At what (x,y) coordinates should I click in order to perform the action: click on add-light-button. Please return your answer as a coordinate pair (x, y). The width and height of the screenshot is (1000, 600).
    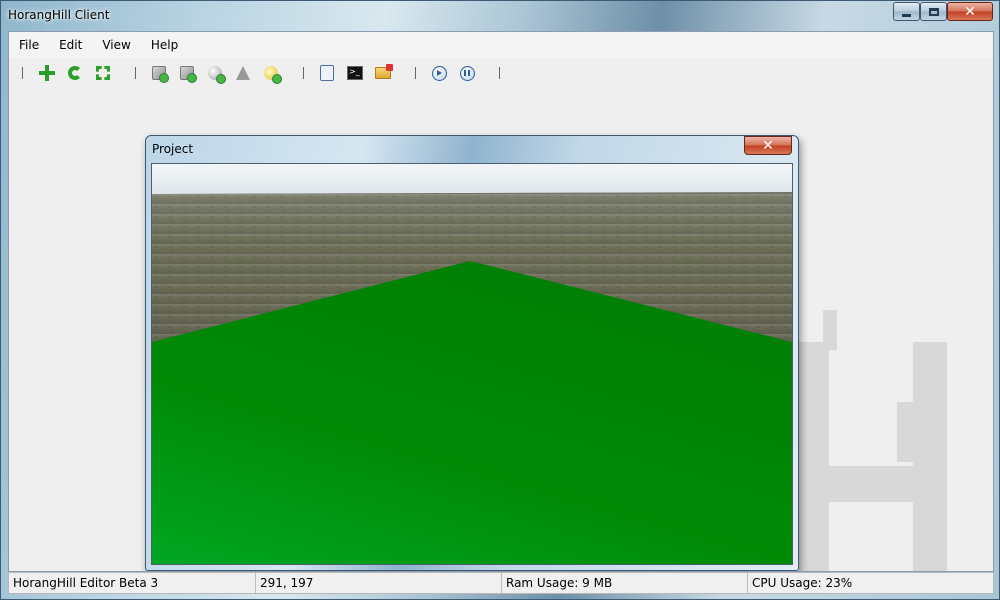
    Looking at the image, I should click on (272, 74).